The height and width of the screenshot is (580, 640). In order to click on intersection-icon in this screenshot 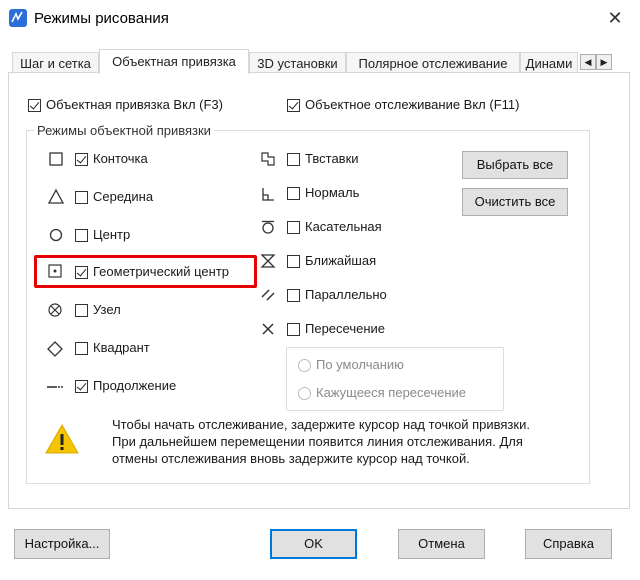, I will do `click(268, 329)`.